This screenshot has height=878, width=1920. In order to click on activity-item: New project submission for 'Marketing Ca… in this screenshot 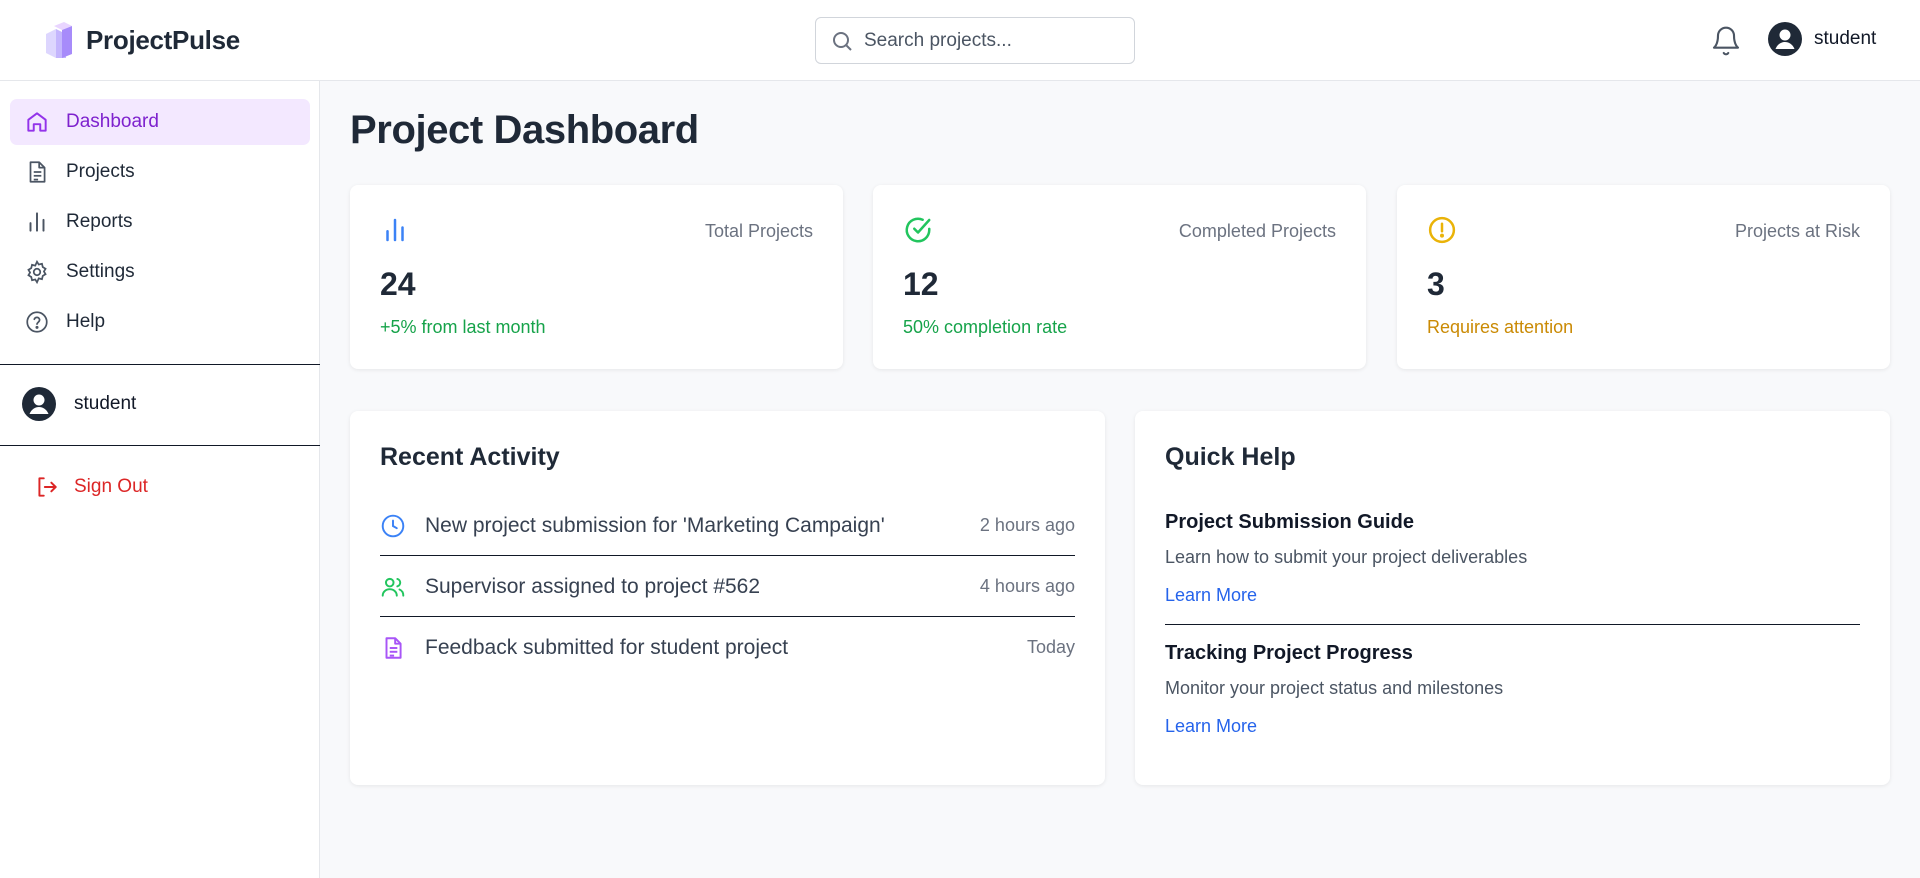, I will do `click(727, 525)`.